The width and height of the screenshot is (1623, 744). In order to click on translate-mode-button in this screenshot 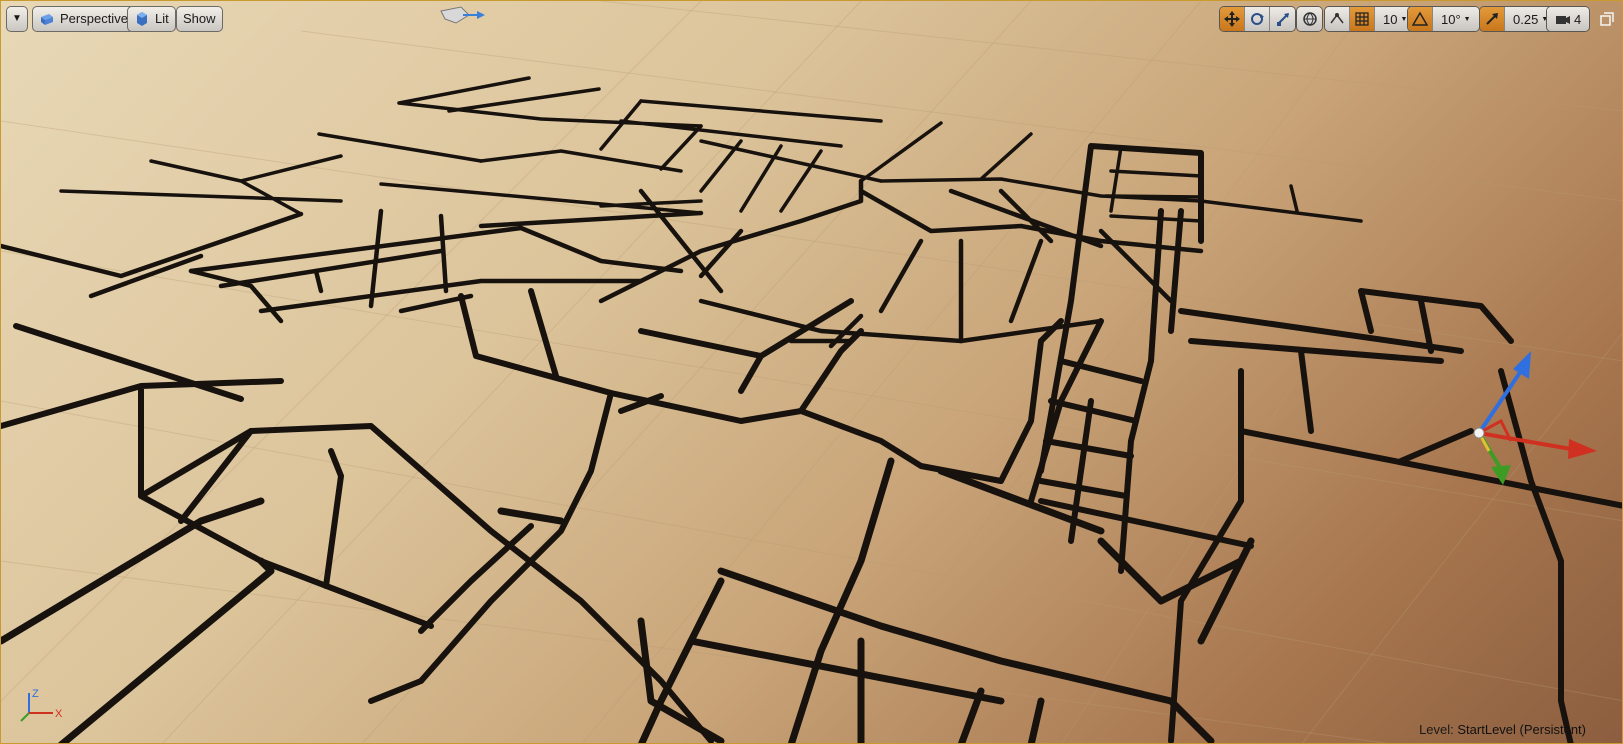, I will do `click(1232, 19)`.